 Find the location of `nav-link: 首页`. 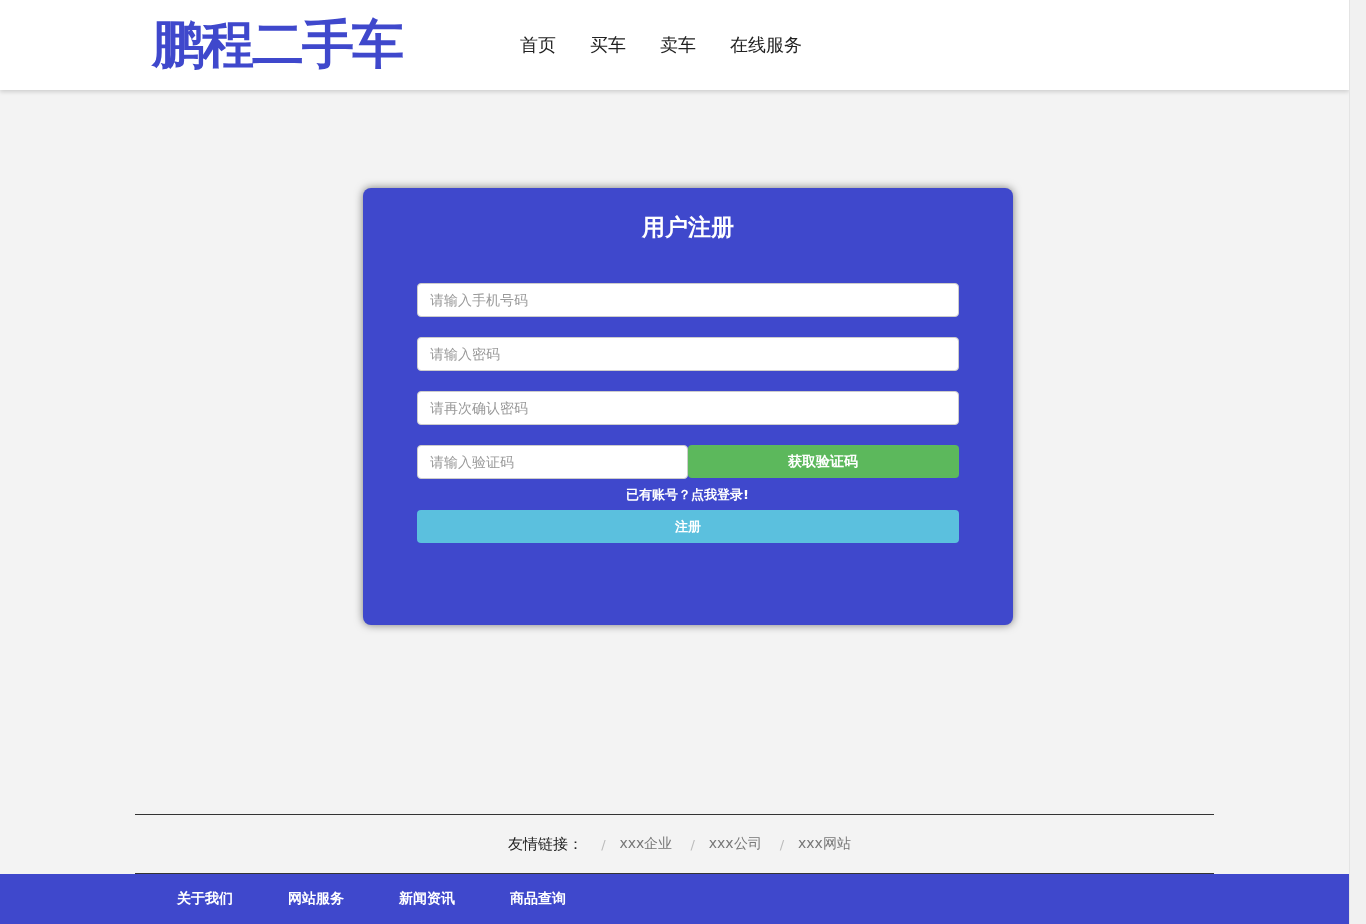

nav-link: 首页 is located at coordinates (538, 45).